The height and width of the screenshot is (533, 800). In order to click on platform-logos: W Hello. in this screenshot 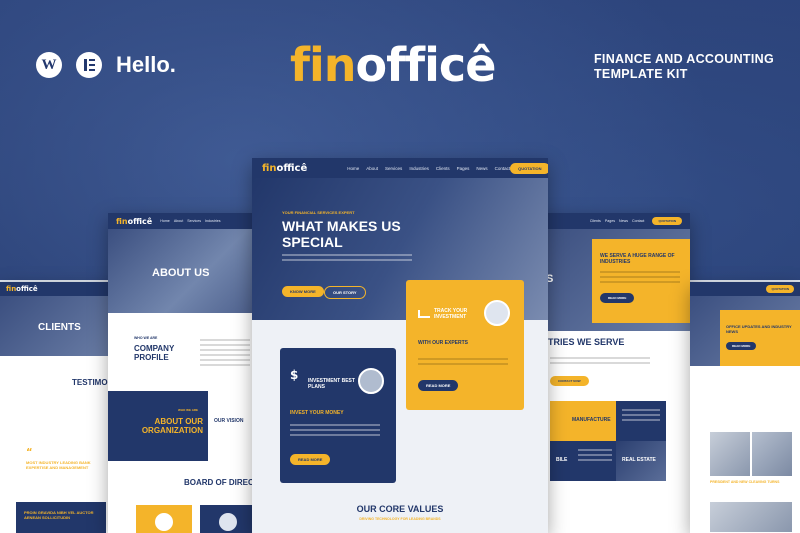, I will do `click(106, 65)`.